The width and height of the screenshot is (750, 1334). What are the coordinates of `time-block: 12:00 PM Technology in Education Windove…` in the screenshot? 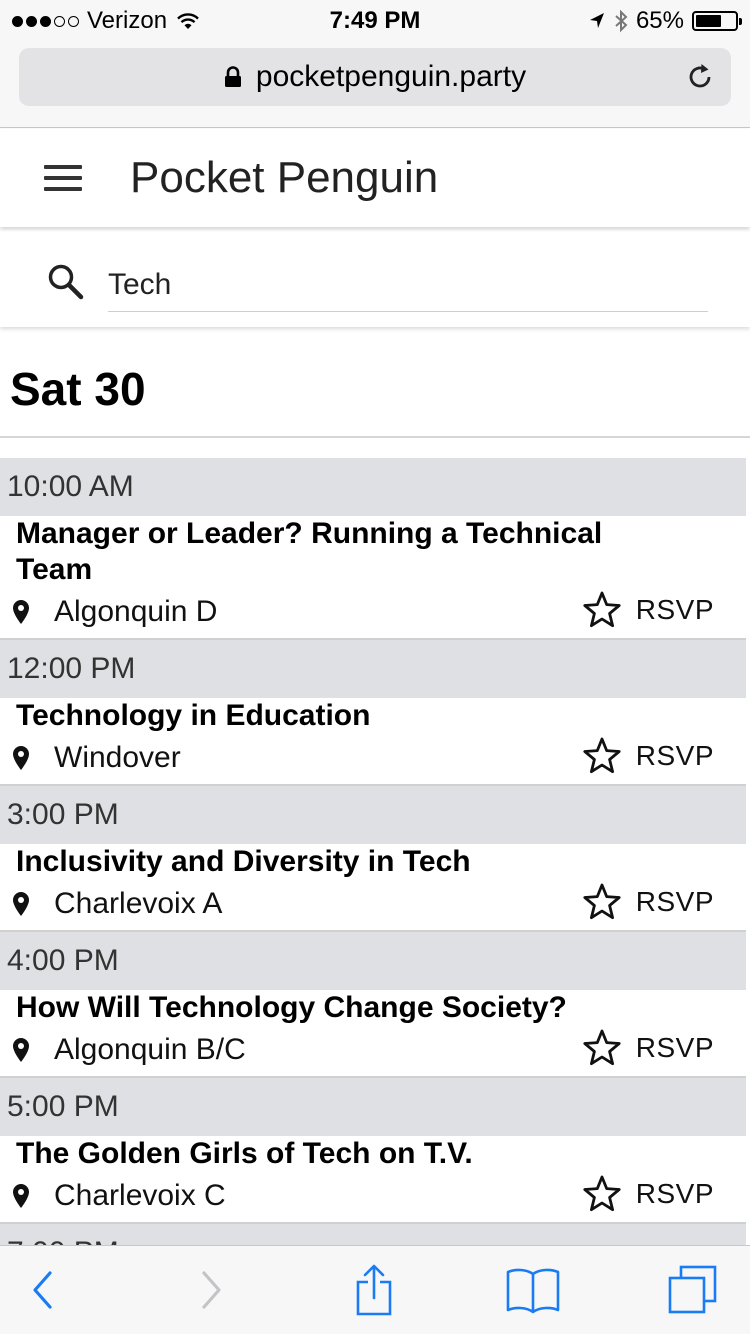 It's located at (373, 713).